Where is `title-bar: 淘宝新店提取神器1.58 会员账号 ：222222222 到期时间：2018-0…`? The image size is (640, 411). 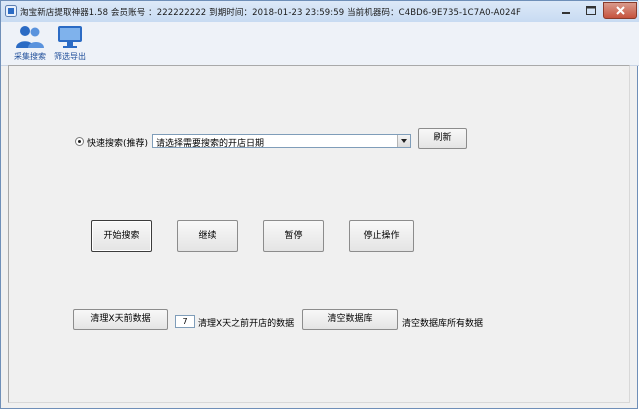 title-bar: 淘宝新店提取神器1.58 会员账号 ：222222222 到期时间：2018-0… is located at coordinates (320, 12).